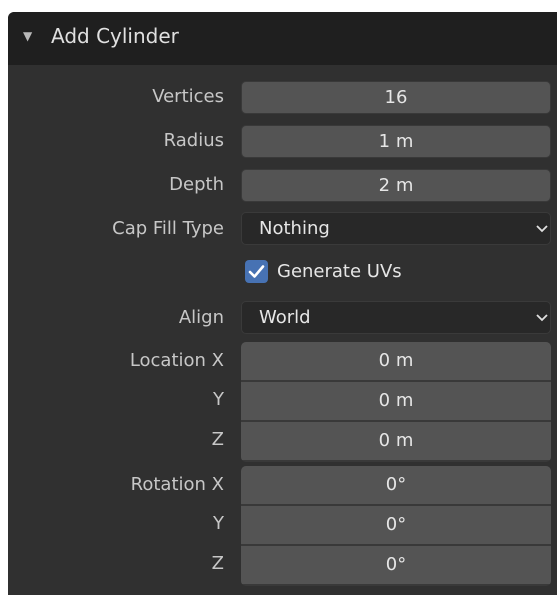 Image resolution: width=557 pixels, height=595 pixels. I want to click on location-x-field: 0 m, so click(396, 361).